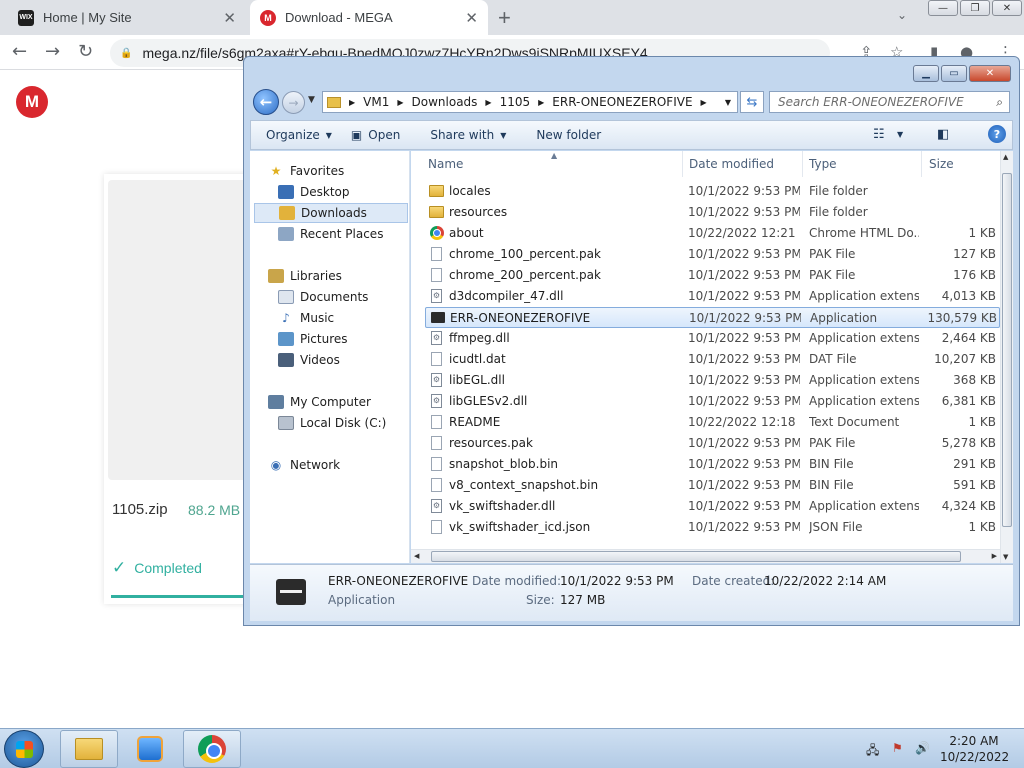  Describe the element at coordinates (504, 18) in the screenshot. I see `new-tab-icon: +` at that location.